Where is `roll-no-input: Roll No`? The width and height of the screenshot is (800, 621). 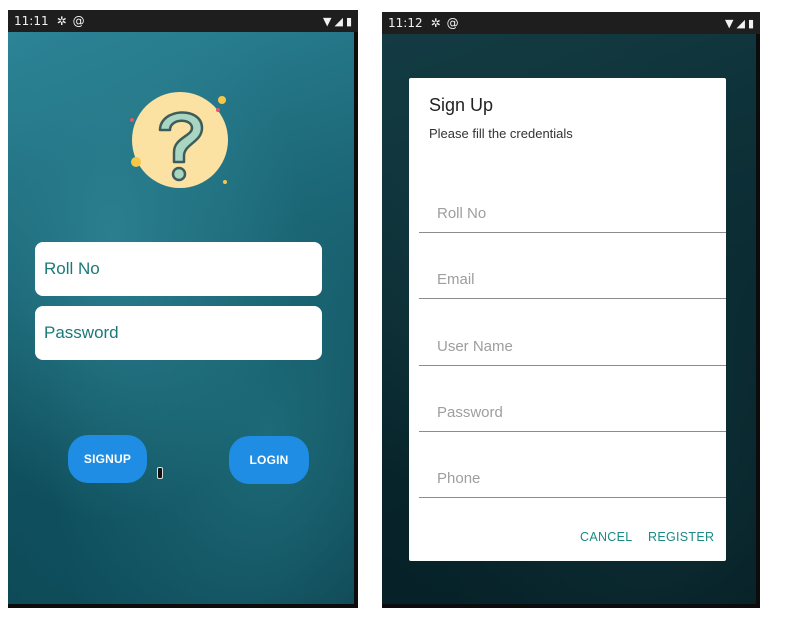
roll-no-input: Roll No is located at coordinates (178, 269).